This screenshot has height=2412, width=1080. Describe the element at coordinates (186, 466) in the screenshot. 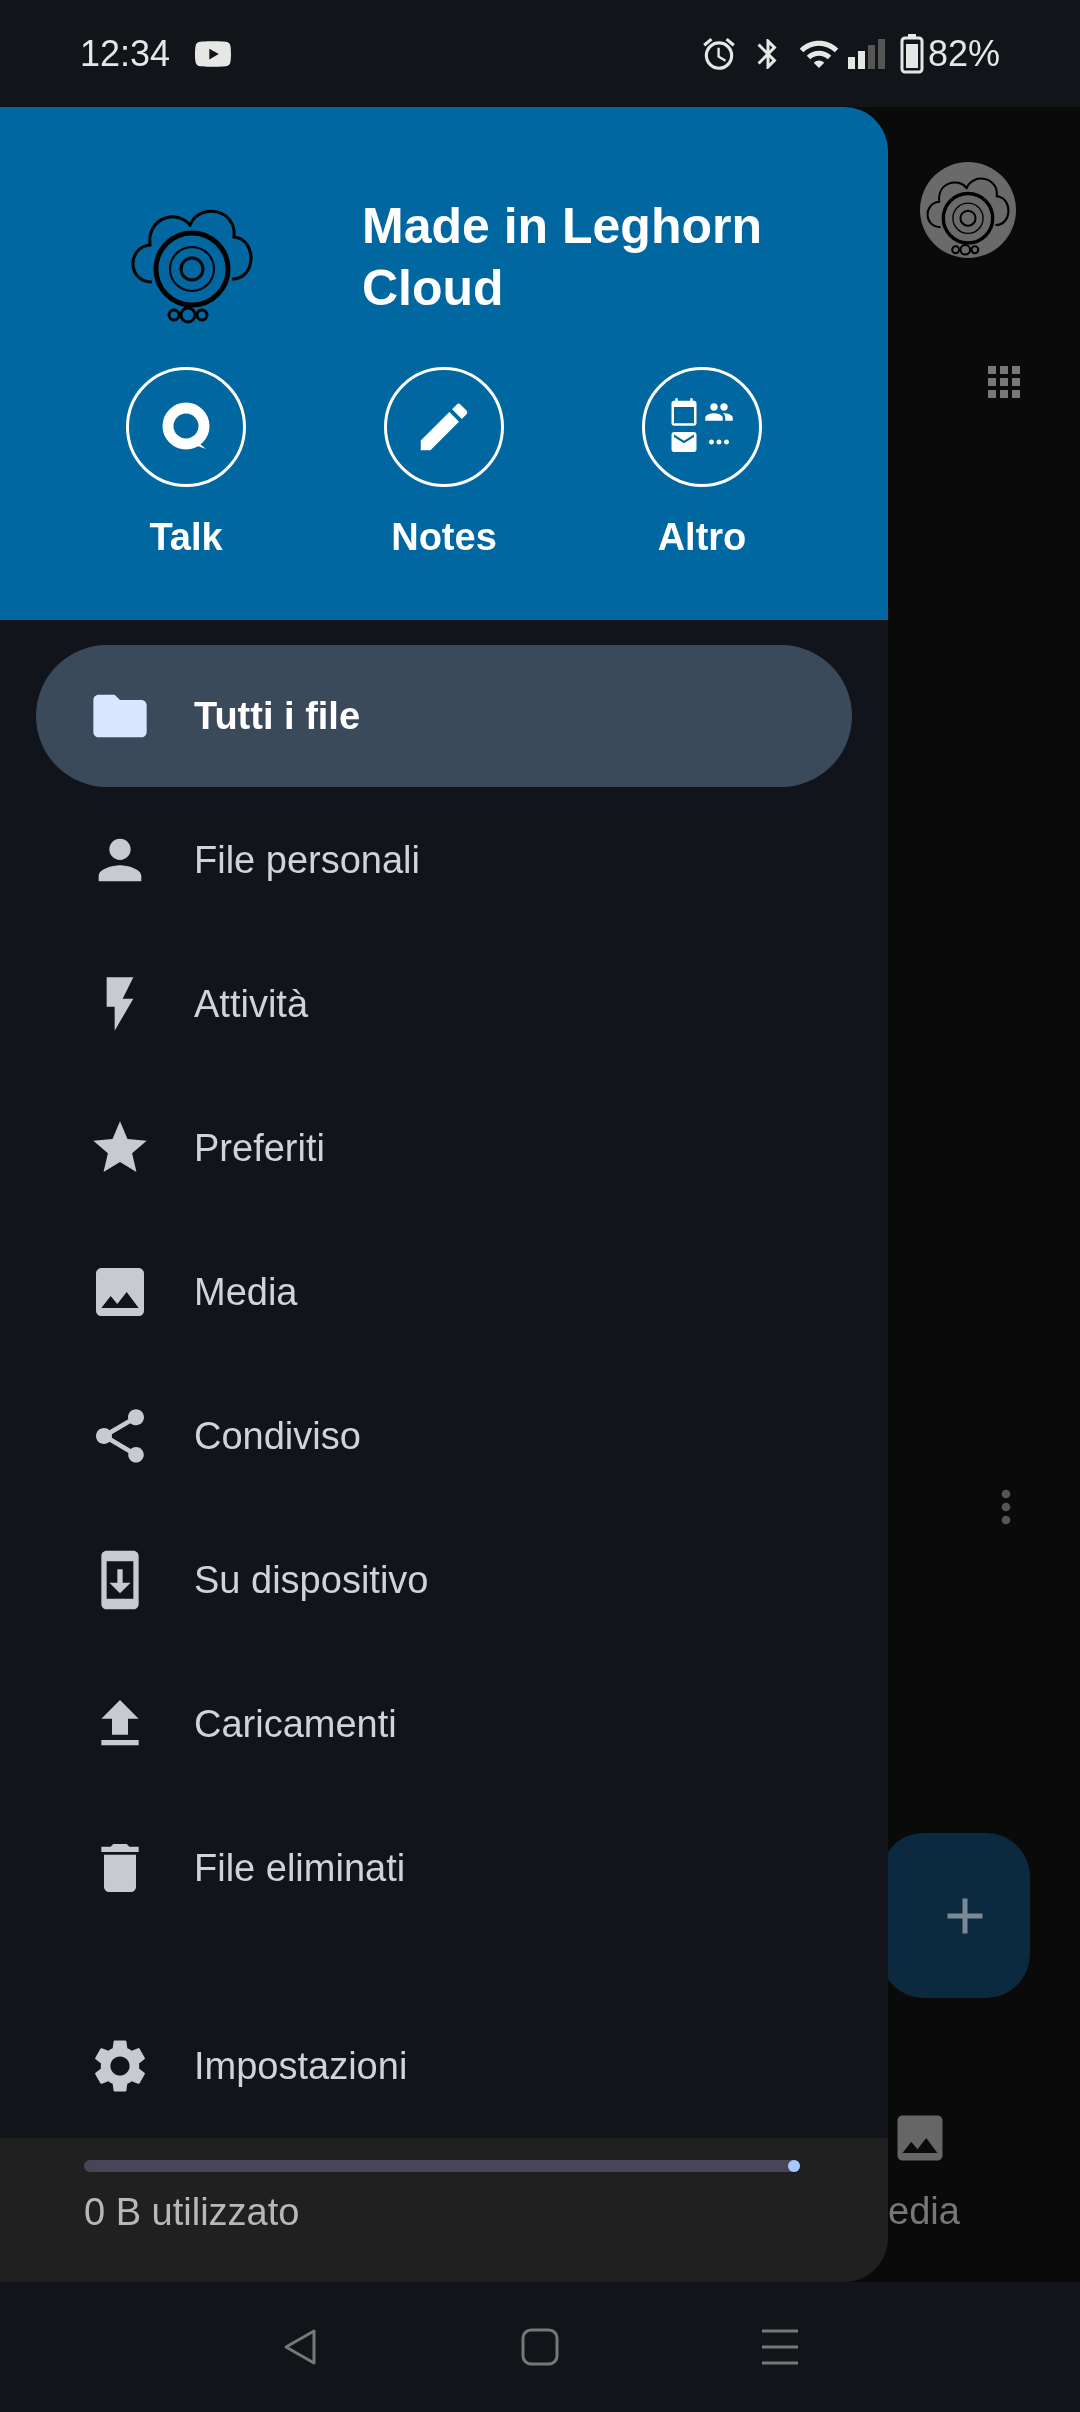

I see `app-shortcut: Talk` at that location.